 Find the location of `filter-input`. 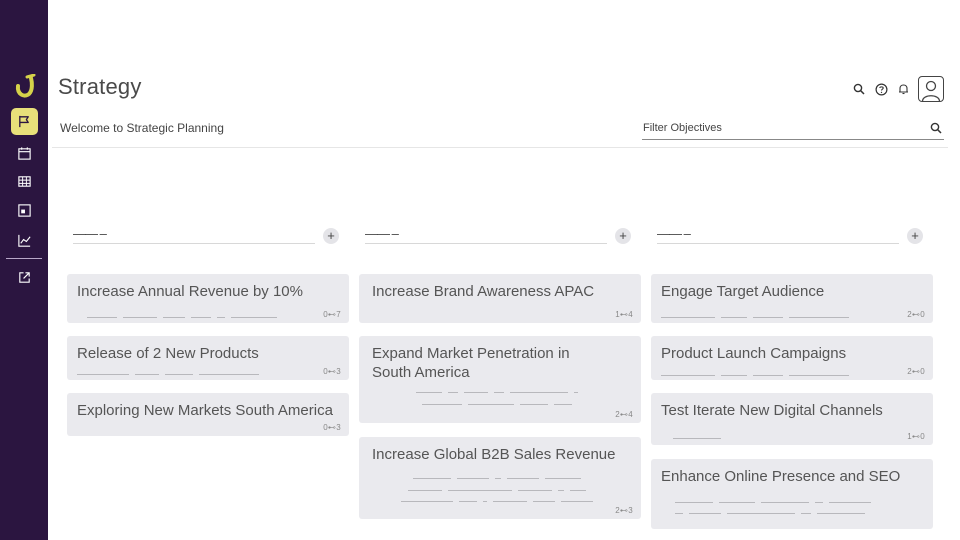

filter-input is located at coordinates (777, 128).